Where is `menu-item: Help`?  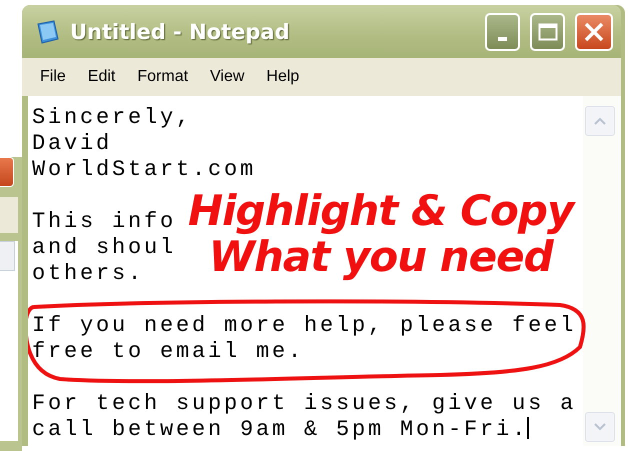 menu-item: Help is located at coordinates (283, 77).